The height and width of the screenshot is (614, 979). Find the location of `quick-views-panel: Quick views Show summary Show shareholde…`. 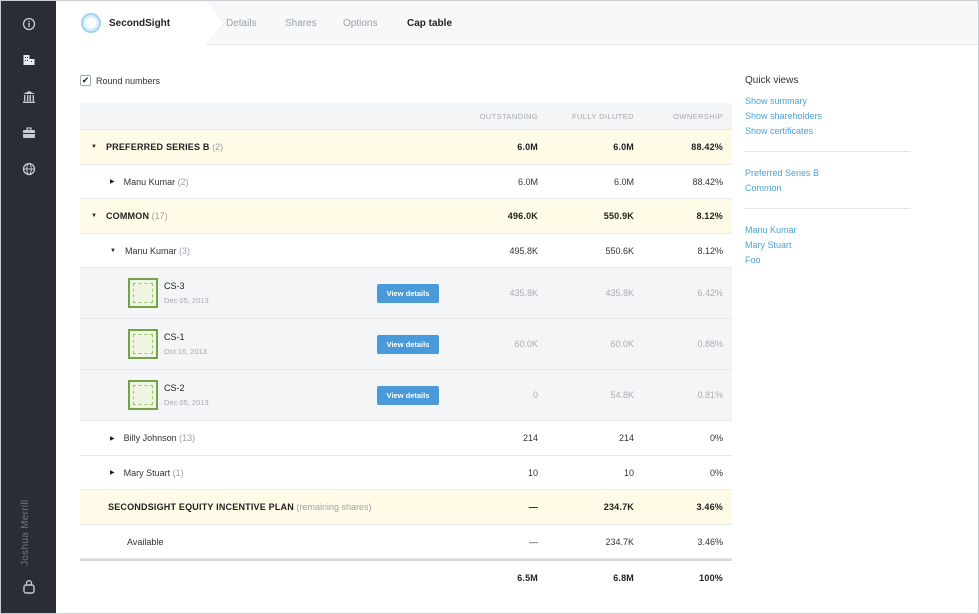

quick-views-panel: Quick views Show summary Show shareholde… is located at coordinates (827, 171).